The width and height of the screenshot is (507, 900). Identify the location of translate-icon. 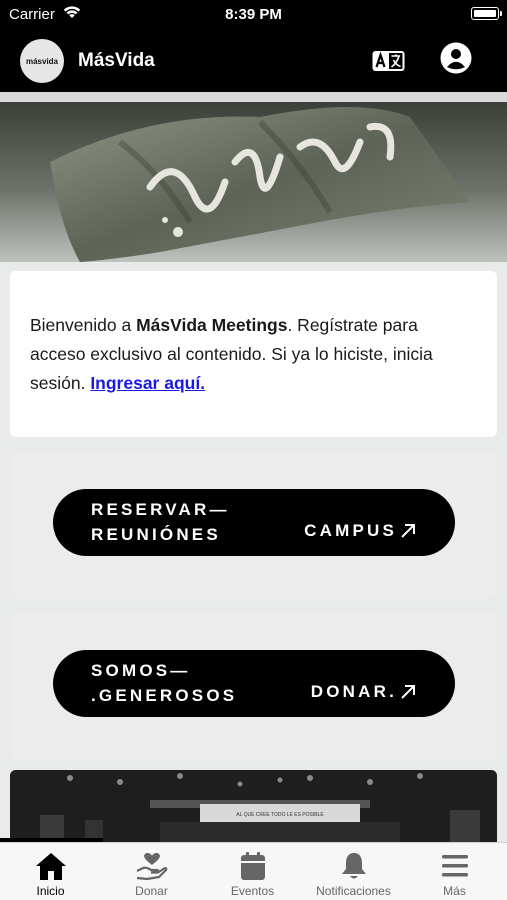
(388, 61).